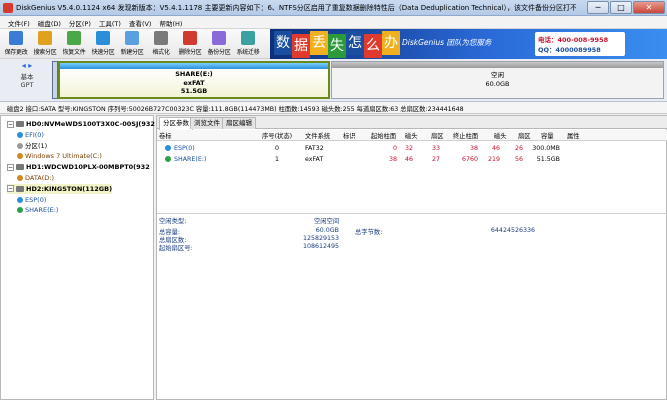 The height and width of the screenshot is (400, 667). Describe the element at coordinates (327, 230) in the screenshot. I see `capacity-value: 60.0GB` at that location.